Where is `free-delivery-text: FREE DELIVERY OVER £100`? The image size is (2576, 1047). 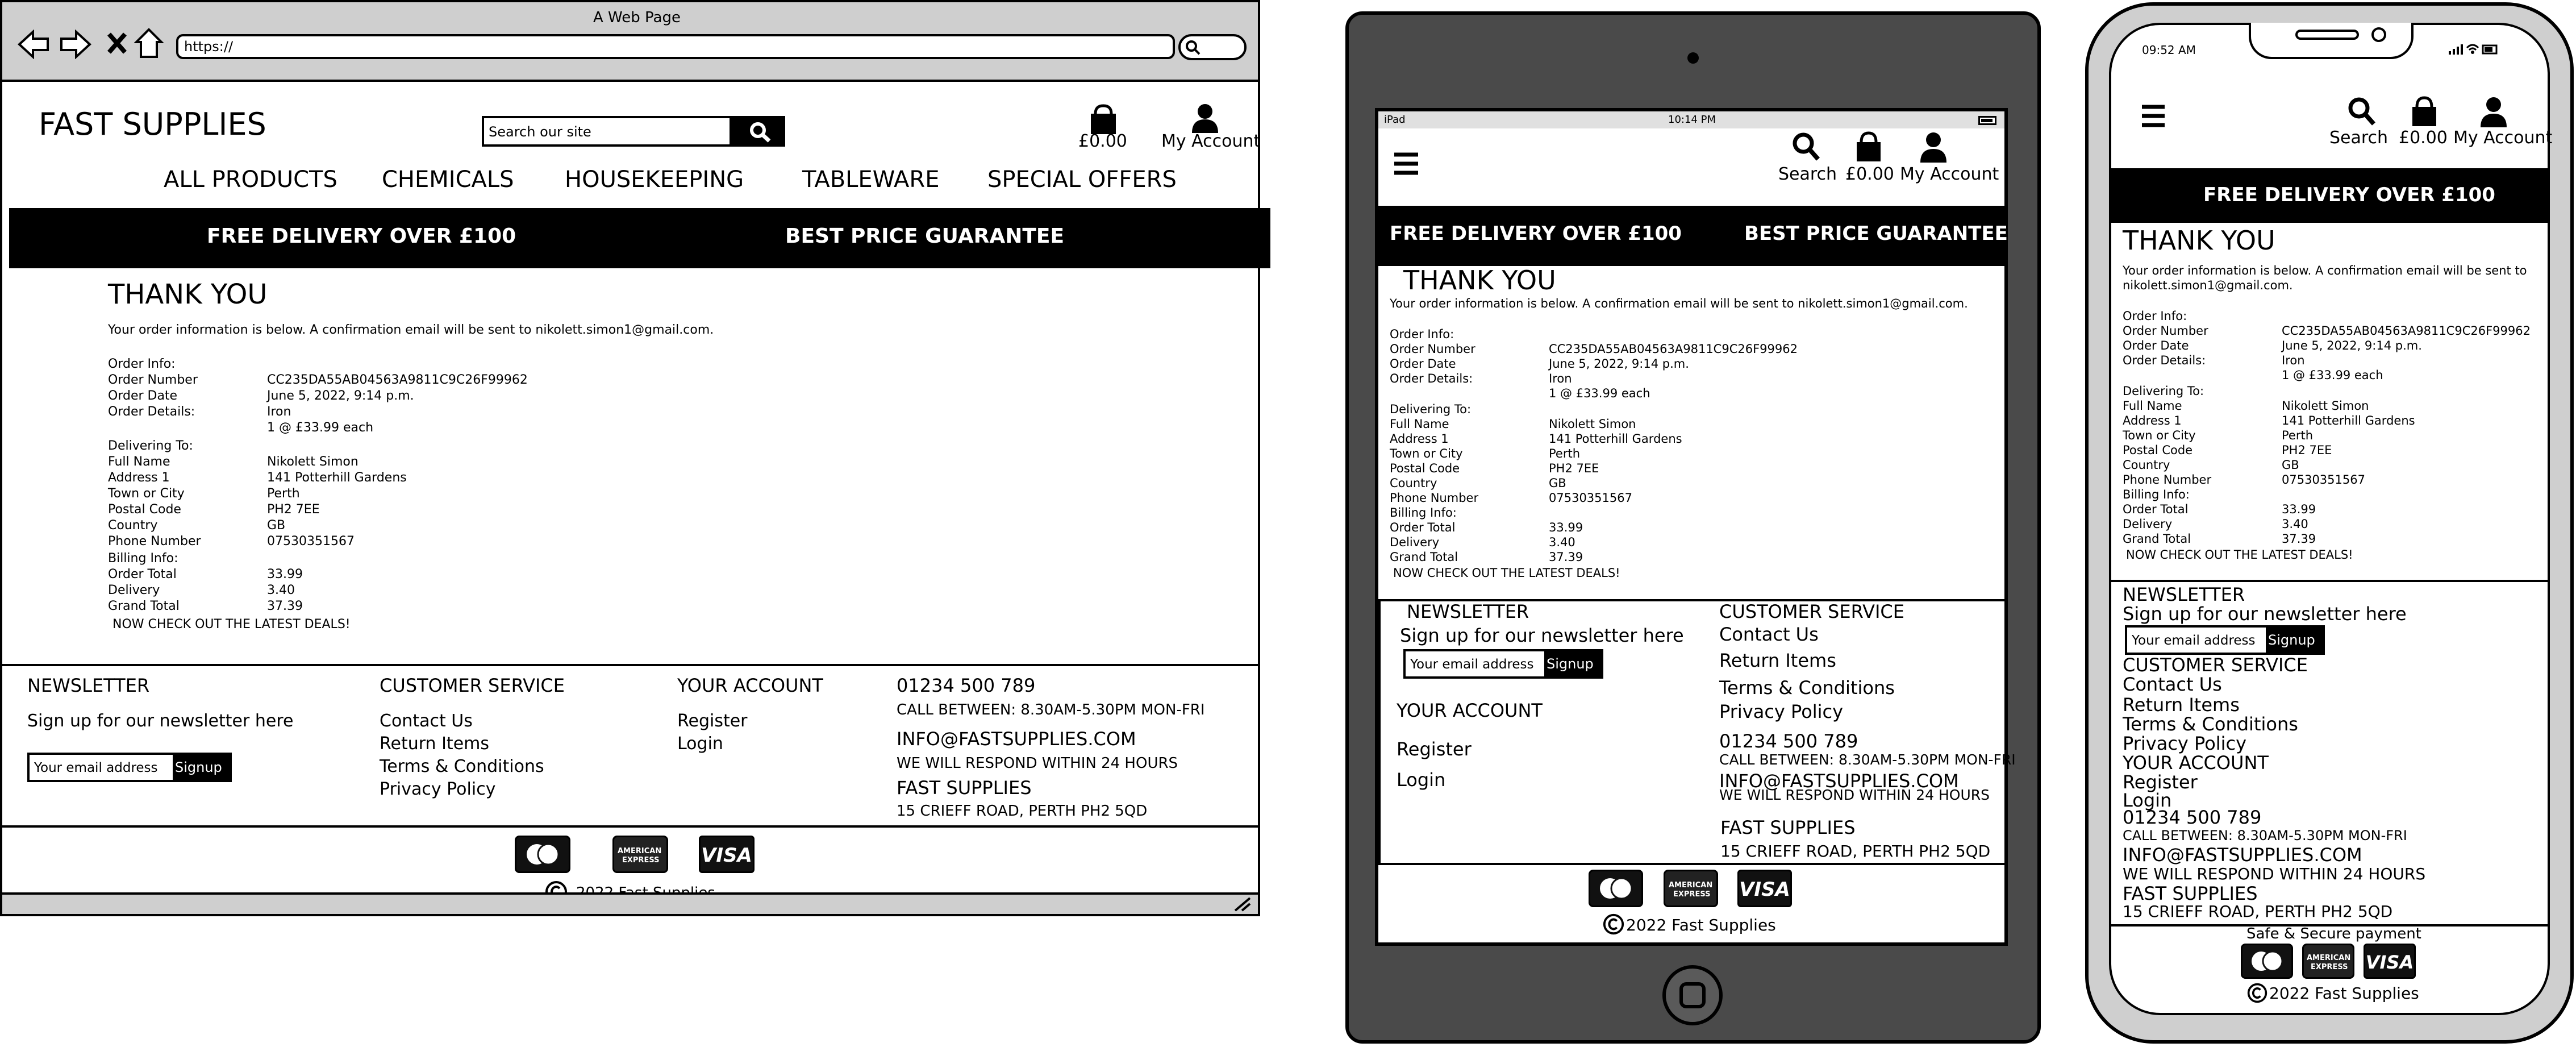
free-delivery-text: FREE DELIVERY OVER £100 is located at coordinates (361, 237).